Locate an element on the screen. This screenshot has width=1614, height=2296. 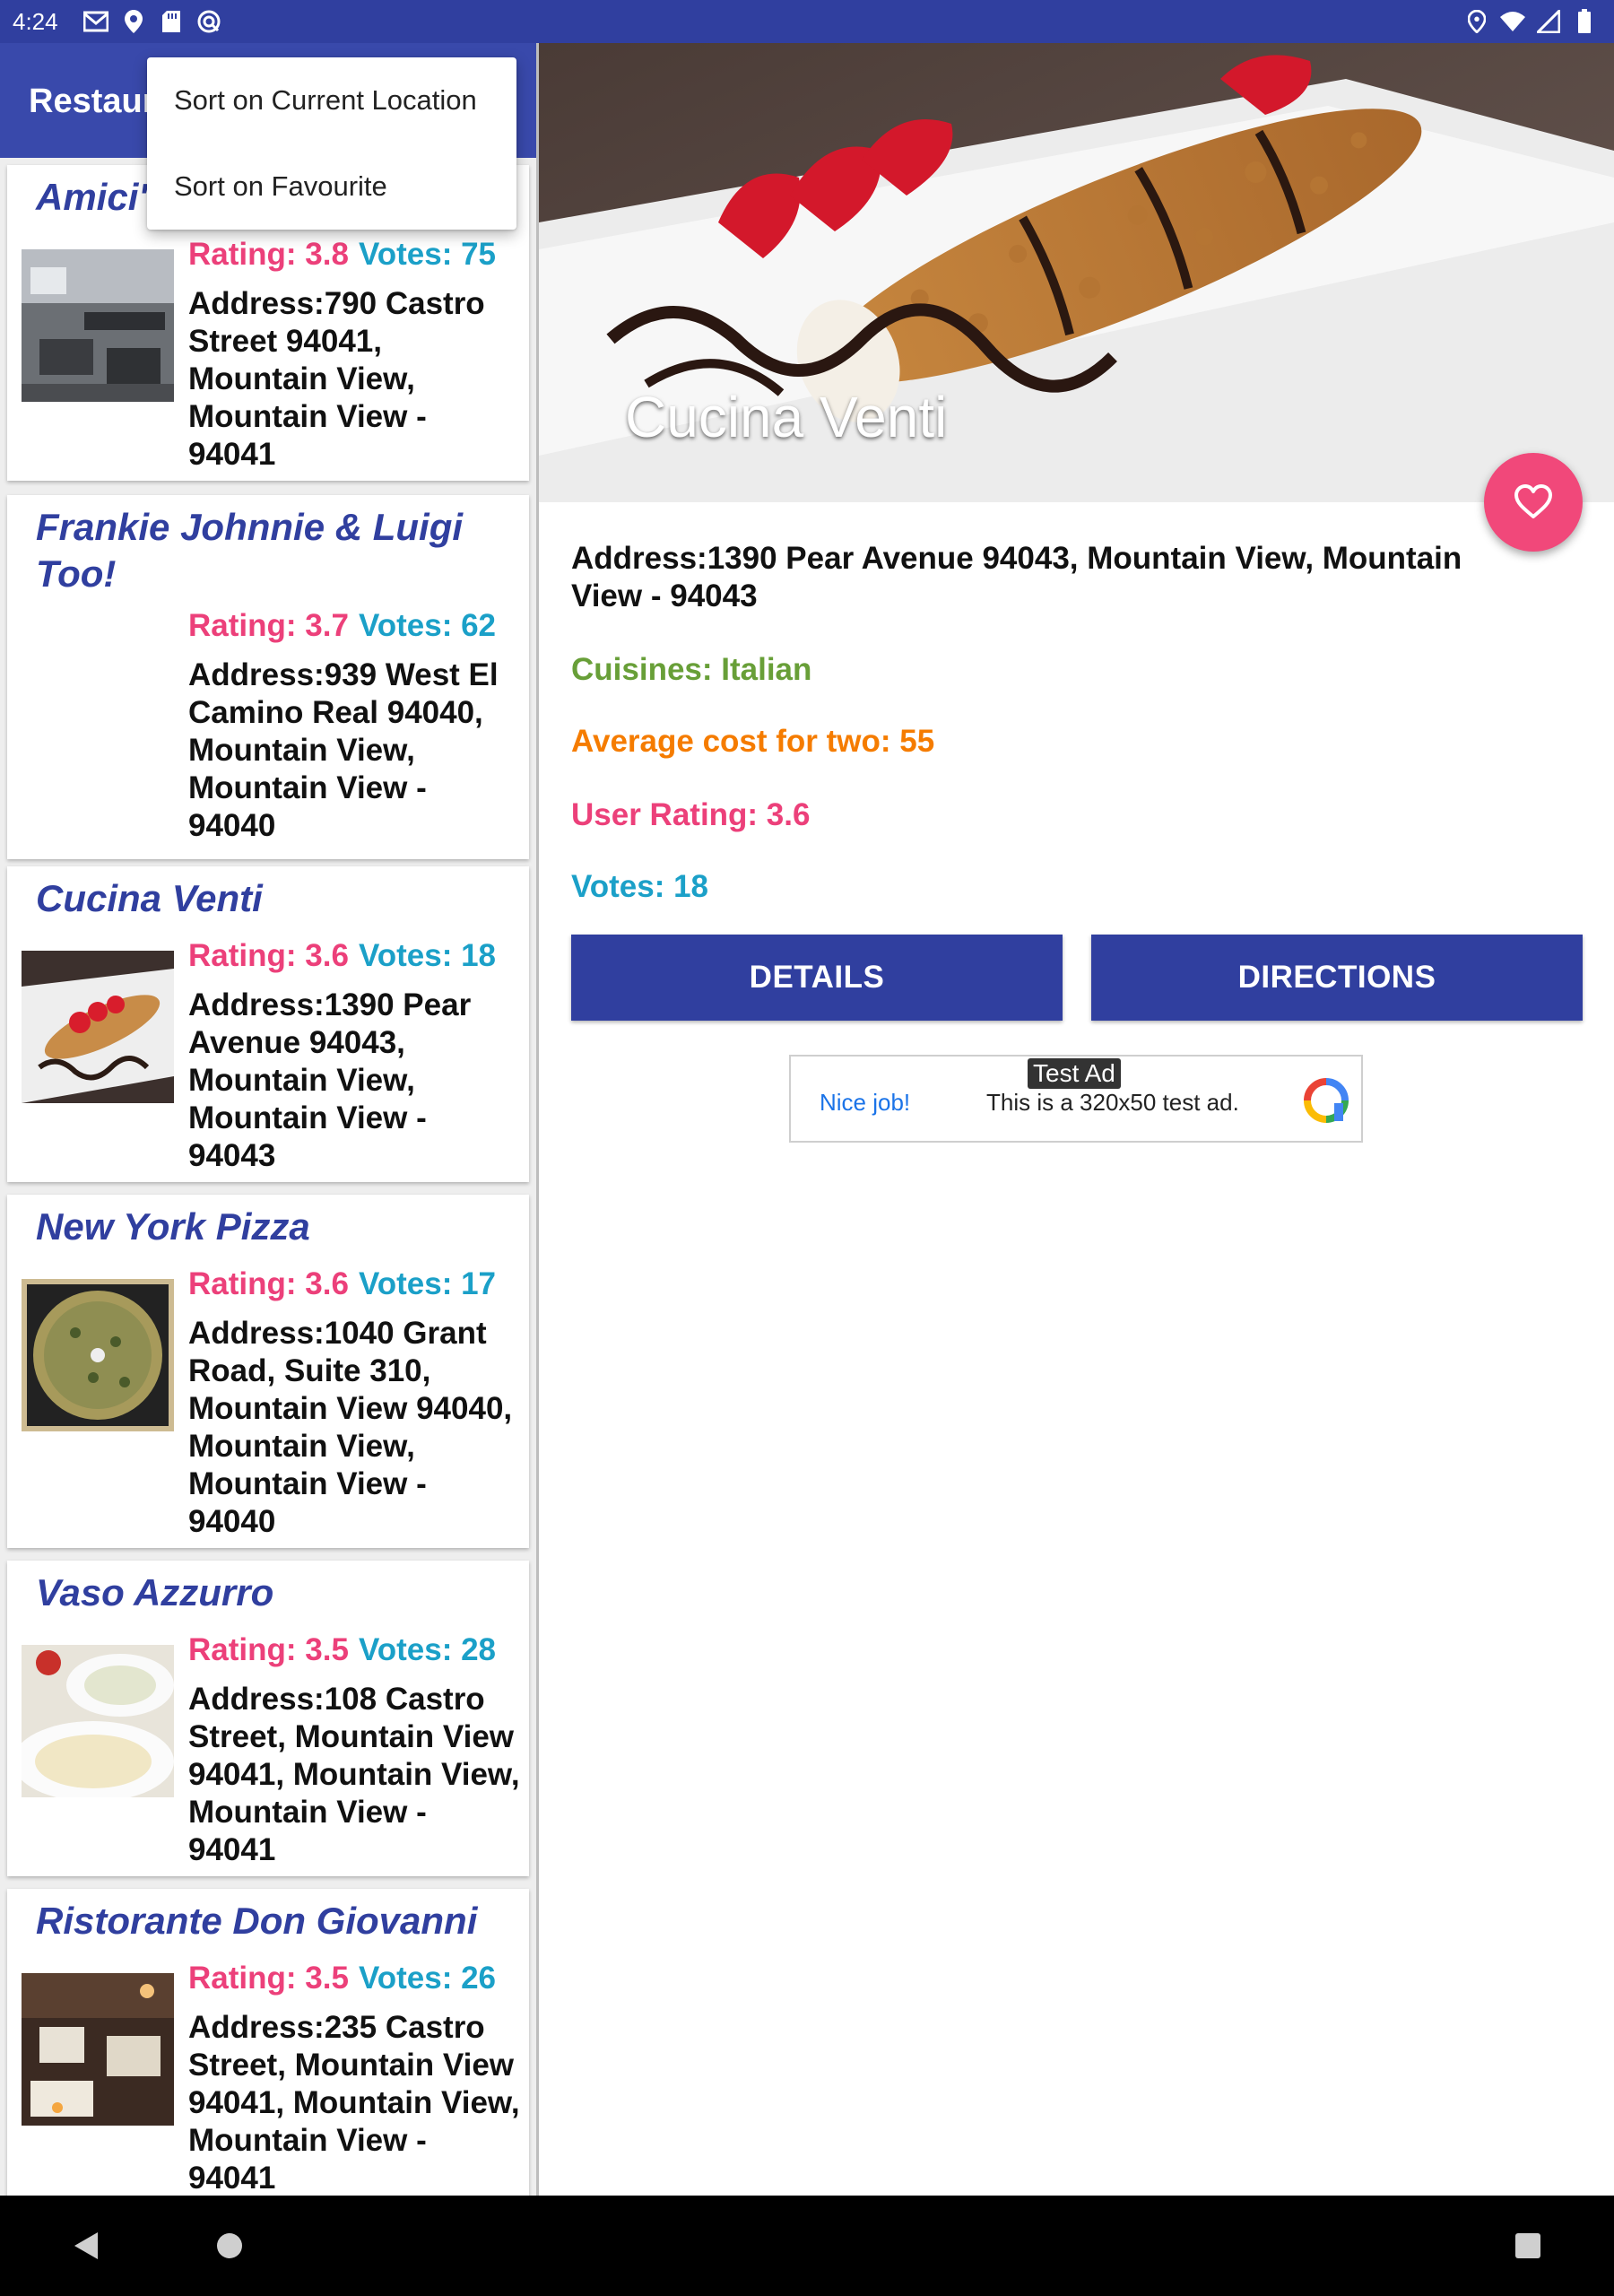
ad-description: This is a 320x50 test ad. is located at coordinates (1112, 1102).